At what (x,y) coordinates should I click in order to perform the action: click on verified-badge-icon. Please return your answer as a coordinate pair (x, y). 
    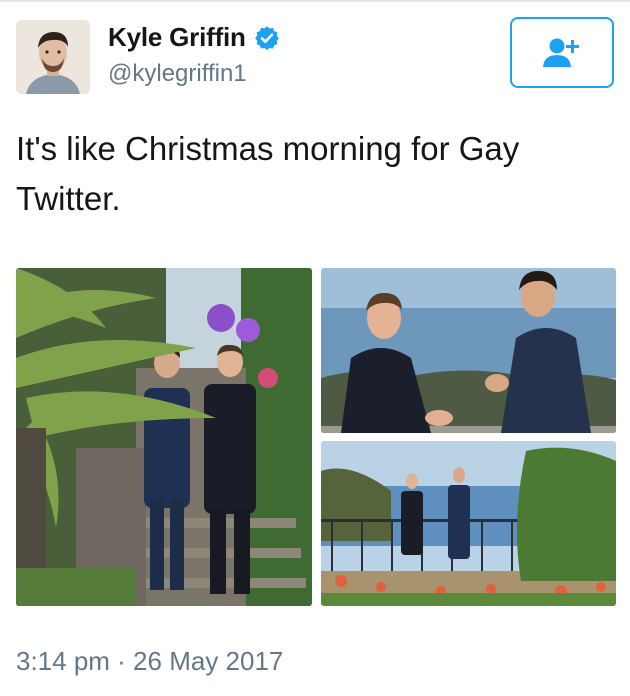
    Looking at the image, I should click on (266, 37).